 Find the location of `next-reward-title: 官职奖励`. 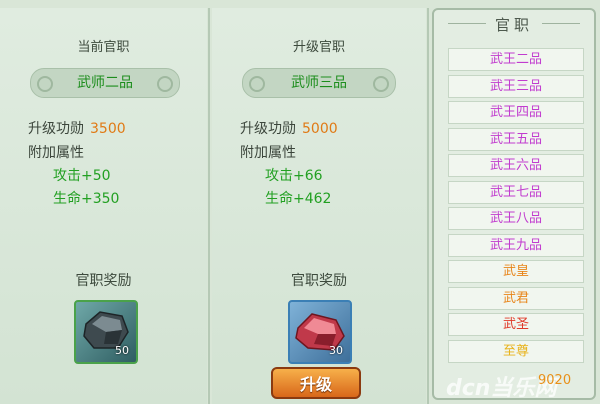

next-reward-title: 官职奖励 is located at coordinates (319, 281).